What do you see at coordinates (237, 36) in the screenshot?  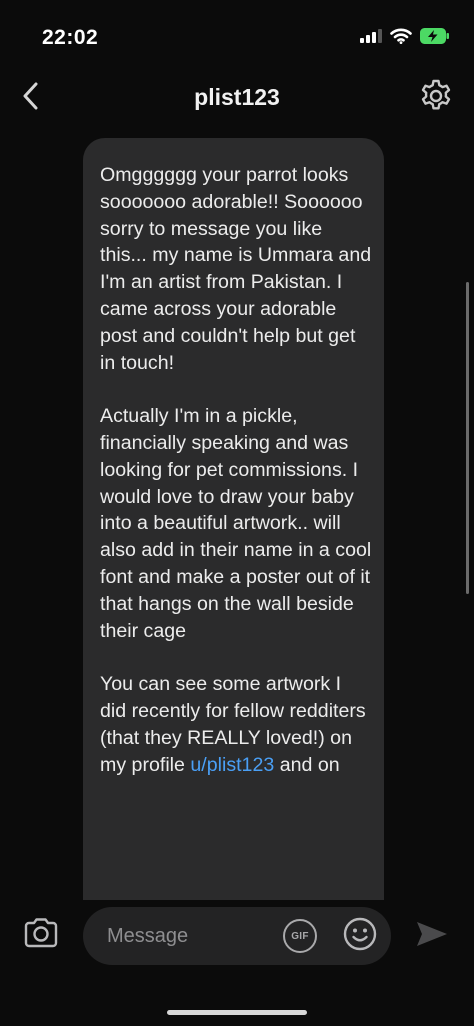 I see `status-bar: 22:02` at bounding box center [237, 36].